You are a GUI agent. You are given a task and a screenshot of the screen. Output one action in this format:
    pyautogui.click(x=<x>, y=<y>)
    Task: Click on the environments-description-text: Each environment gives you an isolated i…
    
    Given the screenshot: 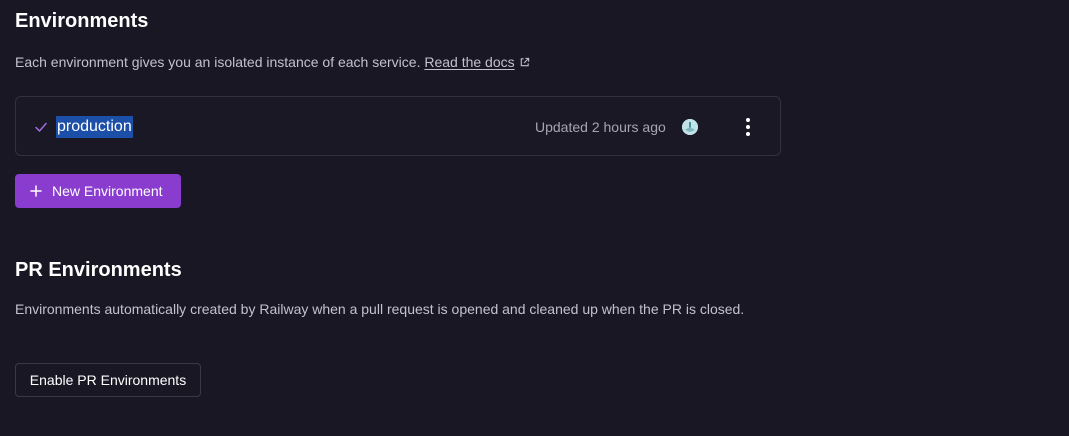 What is the action you would take?
    pyautogui.click(x=218, y=62)
    